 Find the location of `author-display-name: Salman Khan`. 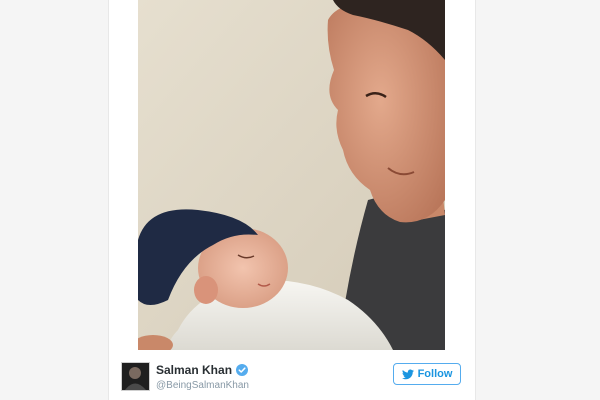

author-display-name: Salman Khan is located at coordinates (194, 370).